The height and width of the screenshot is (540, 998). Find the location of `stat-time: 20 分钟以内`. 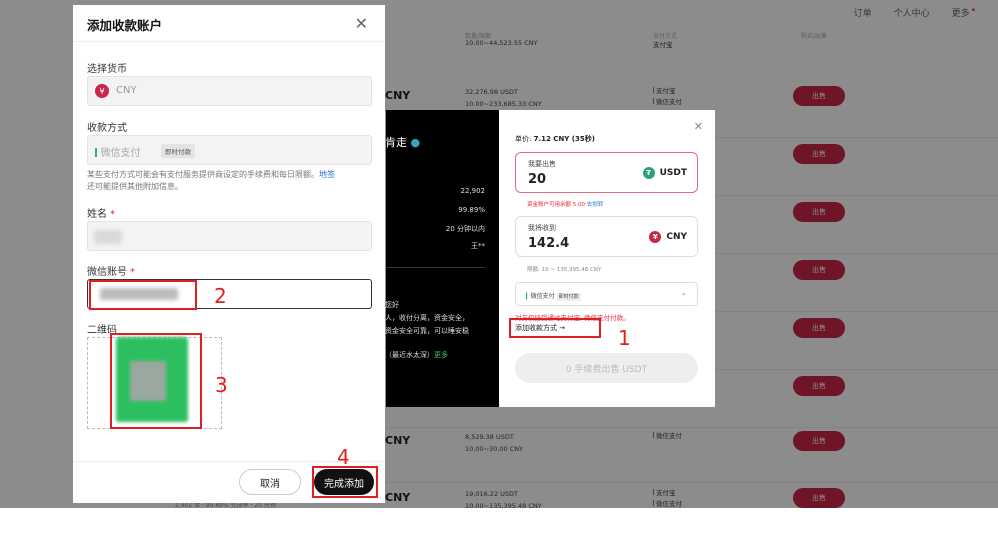

stat-time: 20 分钟以内 is located at coordinates (465, 229).